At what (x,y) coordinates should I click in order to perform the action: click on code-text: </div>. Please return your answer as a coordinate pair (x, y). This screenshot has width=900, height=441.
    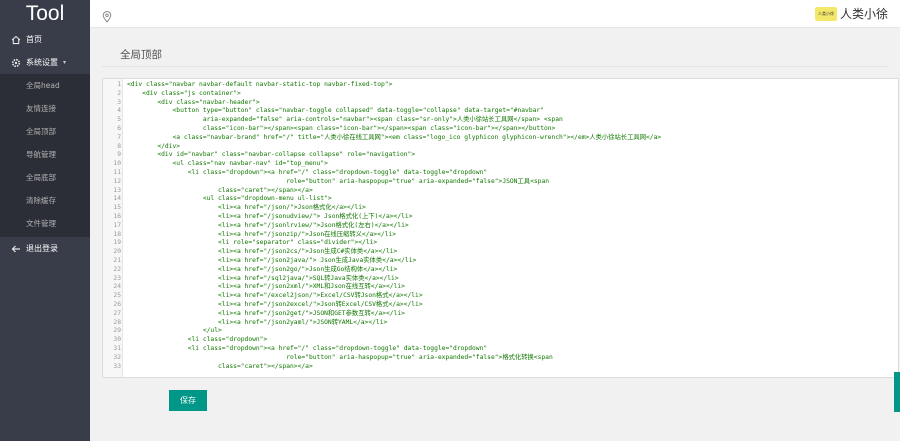
    Looking at the image, I should click on (154, 146).